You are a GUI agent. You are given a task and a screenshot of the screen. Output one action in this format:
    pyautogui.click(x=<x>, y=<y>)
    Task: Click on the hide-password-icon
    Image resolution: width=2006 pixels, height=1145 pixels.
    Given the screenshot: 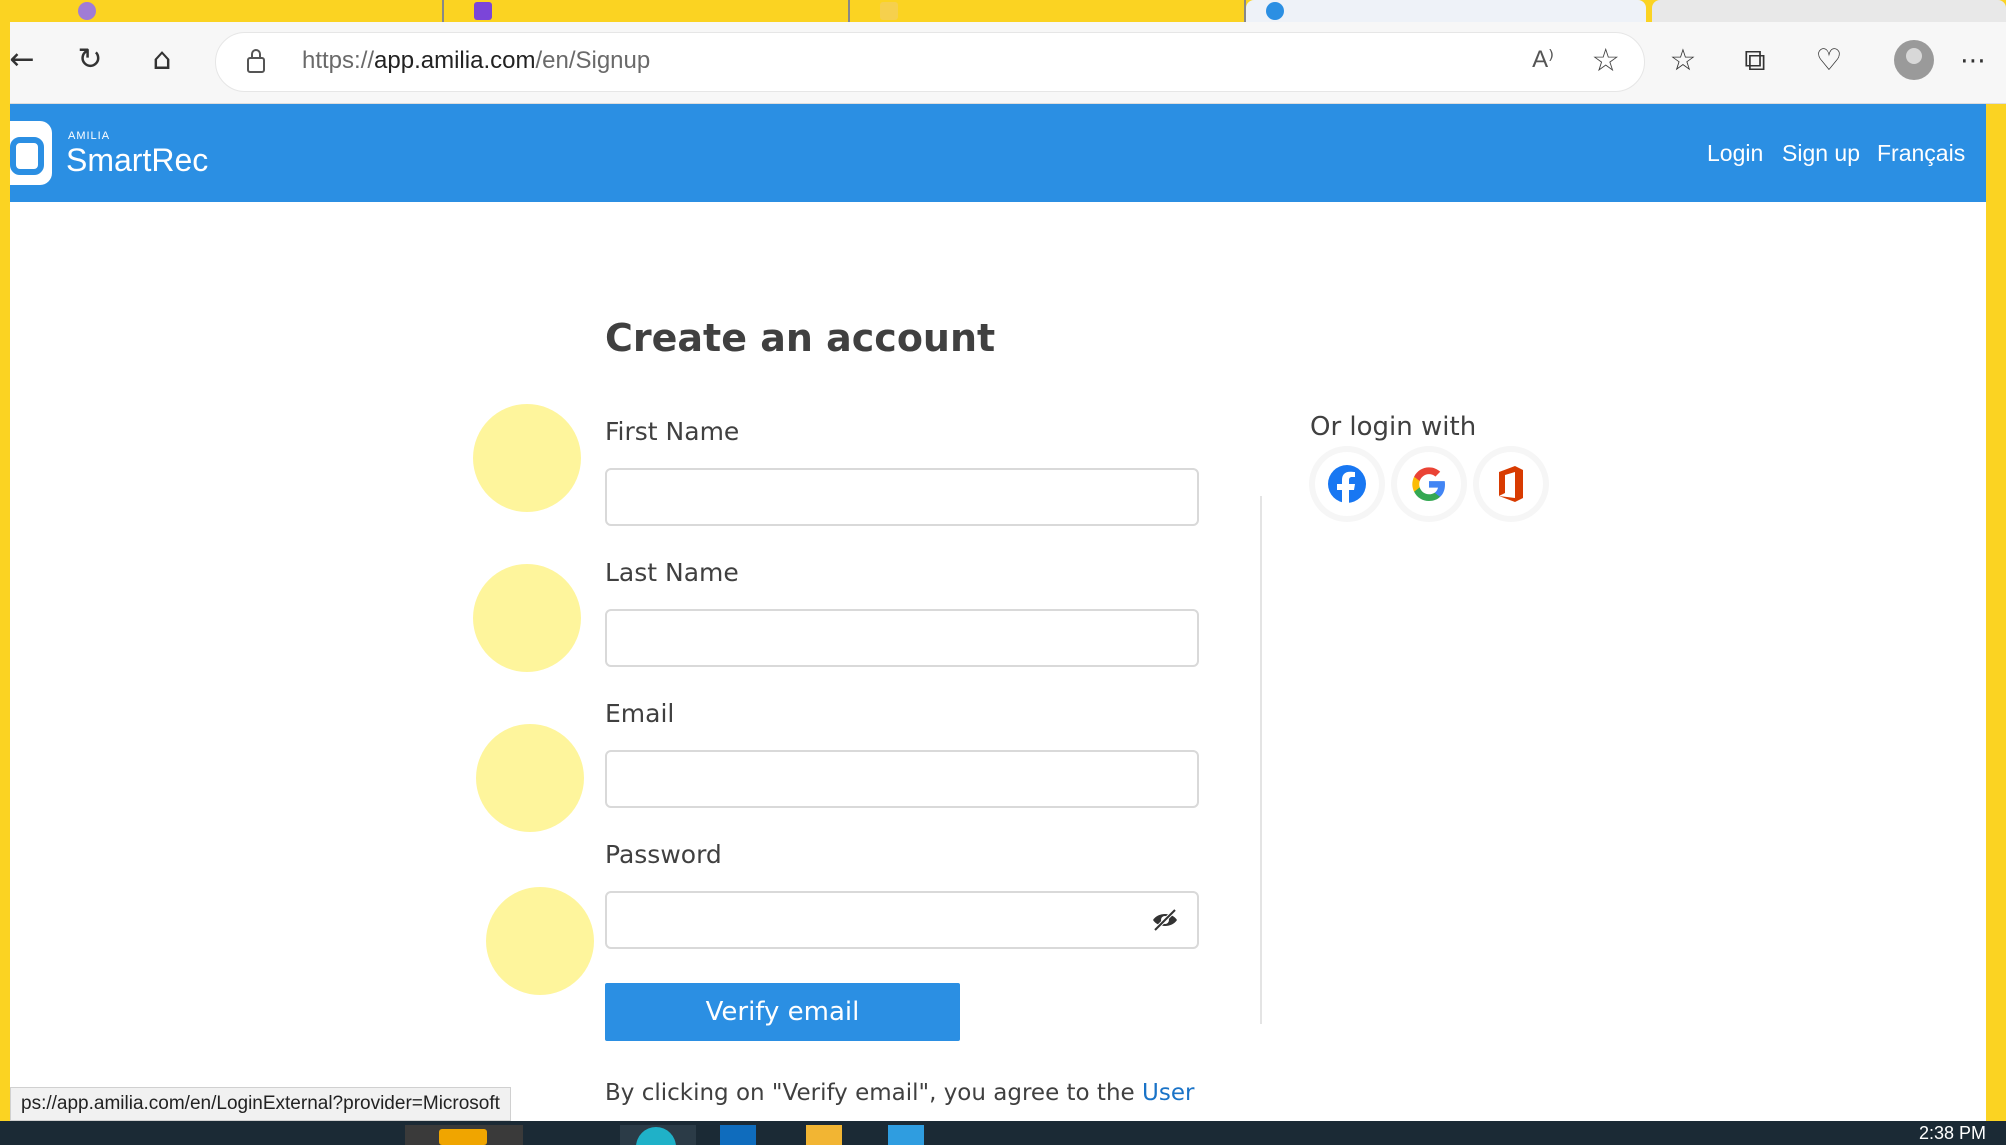 What is the action you would take?
    pyautogui.click(x=1165, y=920)
    